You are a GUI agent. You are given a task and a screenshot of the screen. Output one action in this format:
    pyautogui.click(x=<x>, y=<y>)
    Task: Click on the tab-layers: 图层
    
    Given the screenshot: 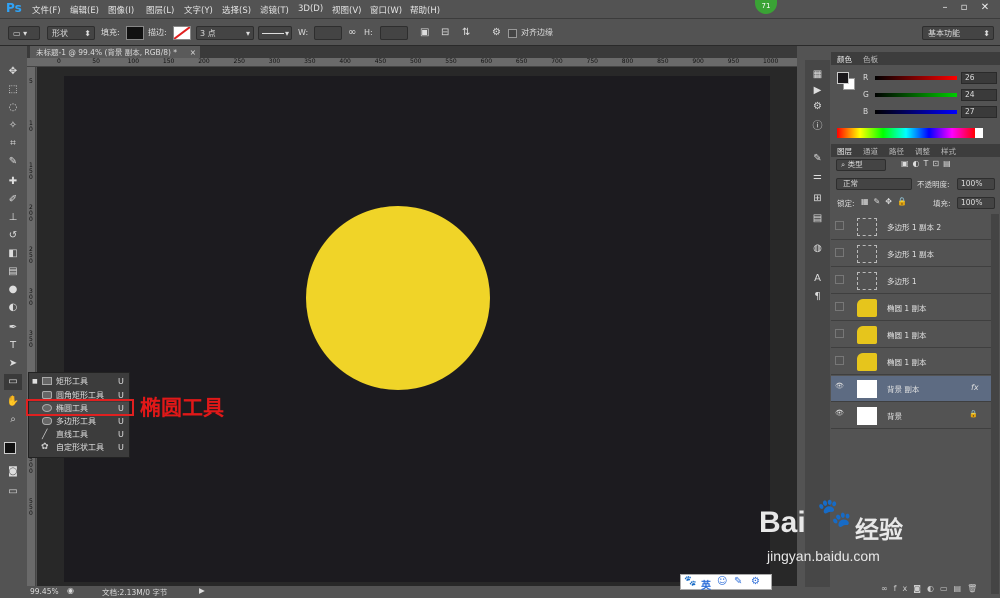 What is the action you would take?
    pyautogui.click(x=844, y=151)
    